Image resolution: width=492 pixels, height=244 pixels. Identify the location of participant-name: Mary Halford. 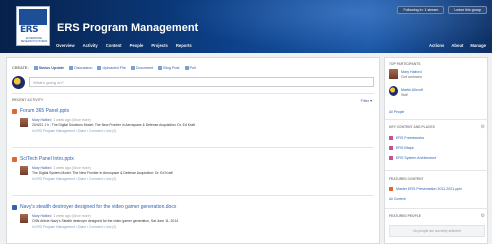
(411, 72).